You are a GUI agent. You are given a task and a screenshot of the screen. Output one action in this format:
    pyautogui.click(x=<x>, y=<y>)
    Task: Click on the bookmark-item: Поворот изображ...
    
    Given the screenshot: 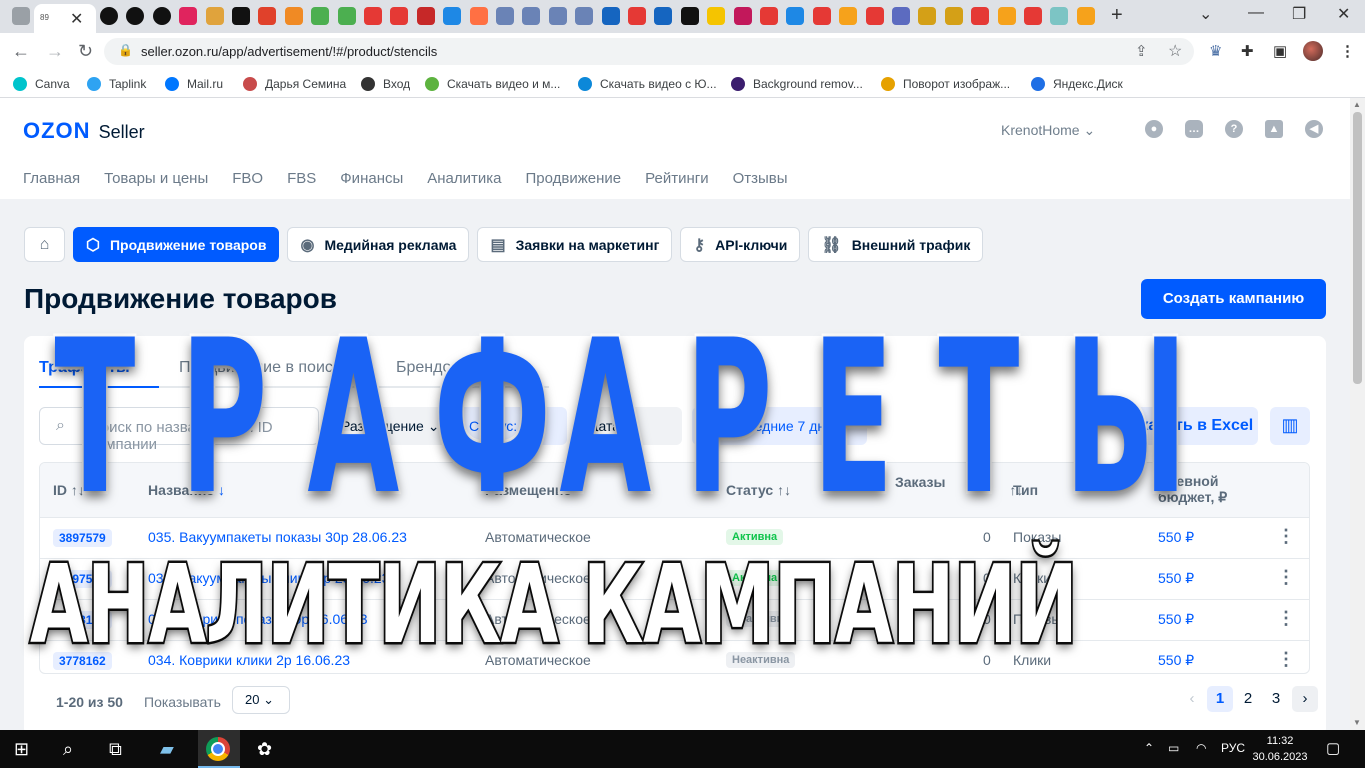 What is the action you would take?
    pyautogui.click(x=945, y=84)
    